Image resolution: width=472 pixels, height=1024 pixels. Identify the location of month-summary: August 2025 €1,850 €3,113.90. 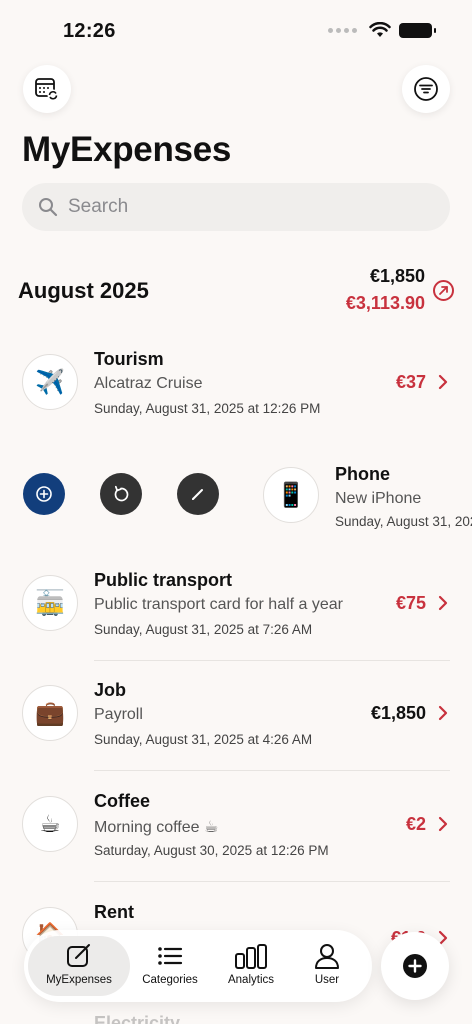
(238, 292).